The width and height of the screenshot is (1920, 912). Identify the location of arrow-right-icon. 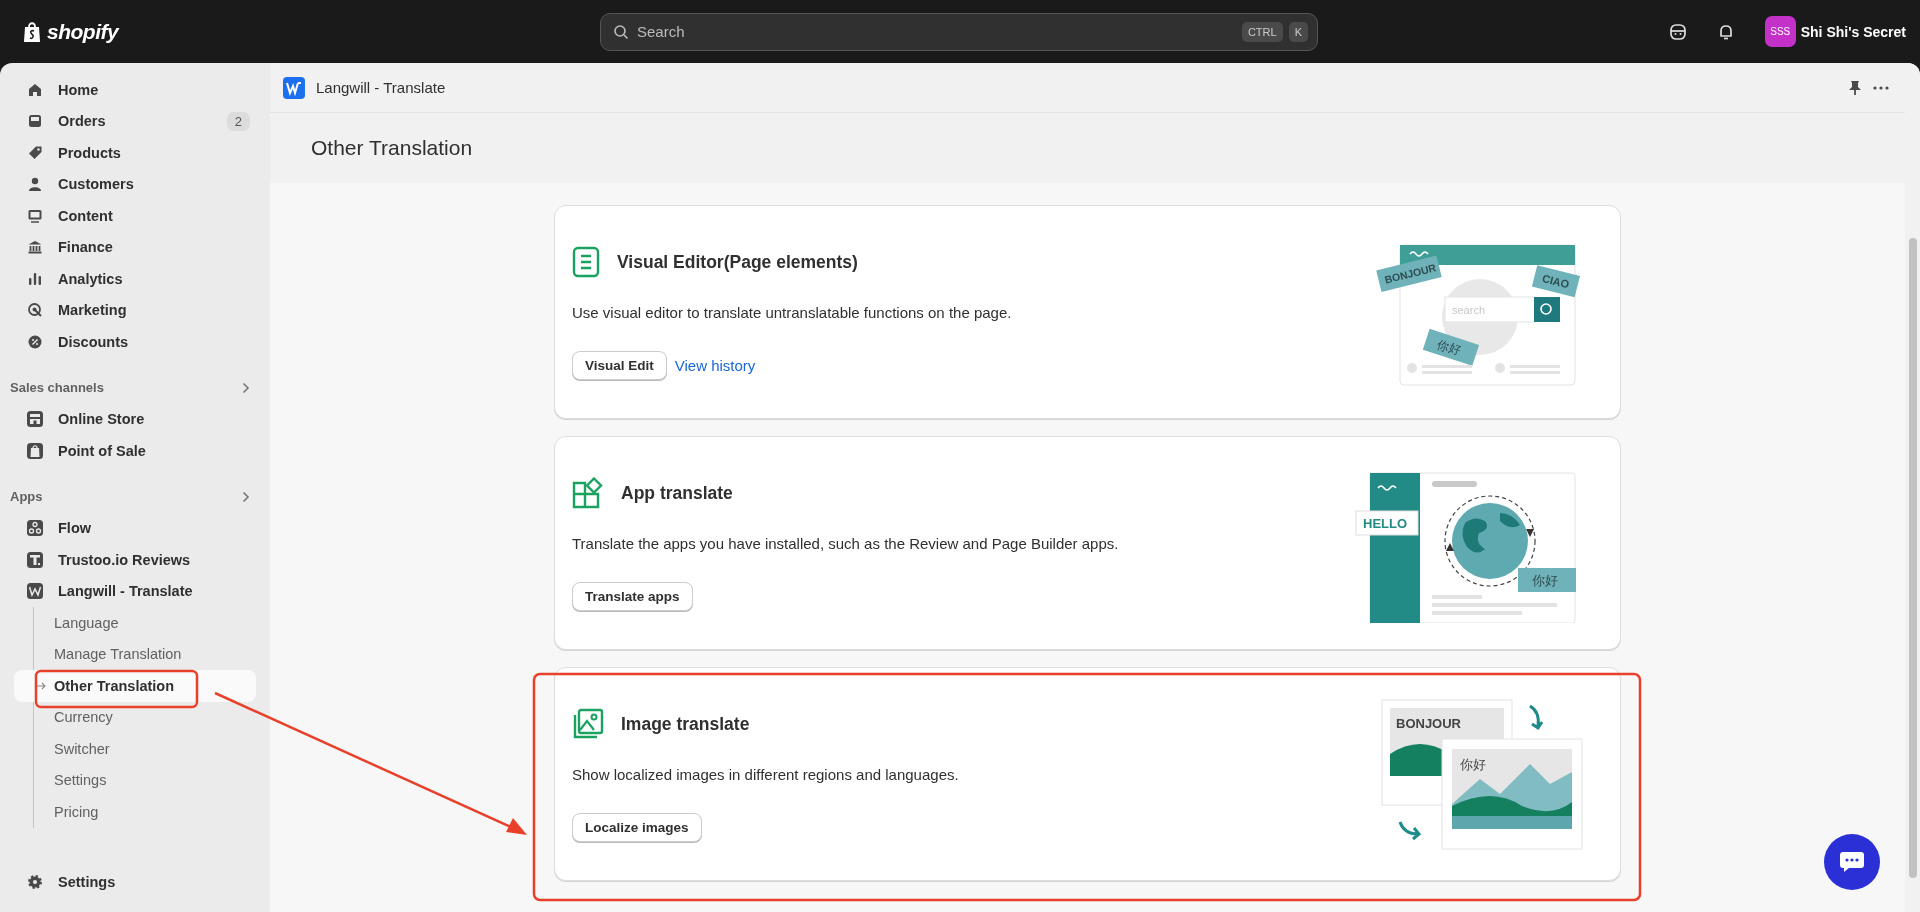
(41, 686).